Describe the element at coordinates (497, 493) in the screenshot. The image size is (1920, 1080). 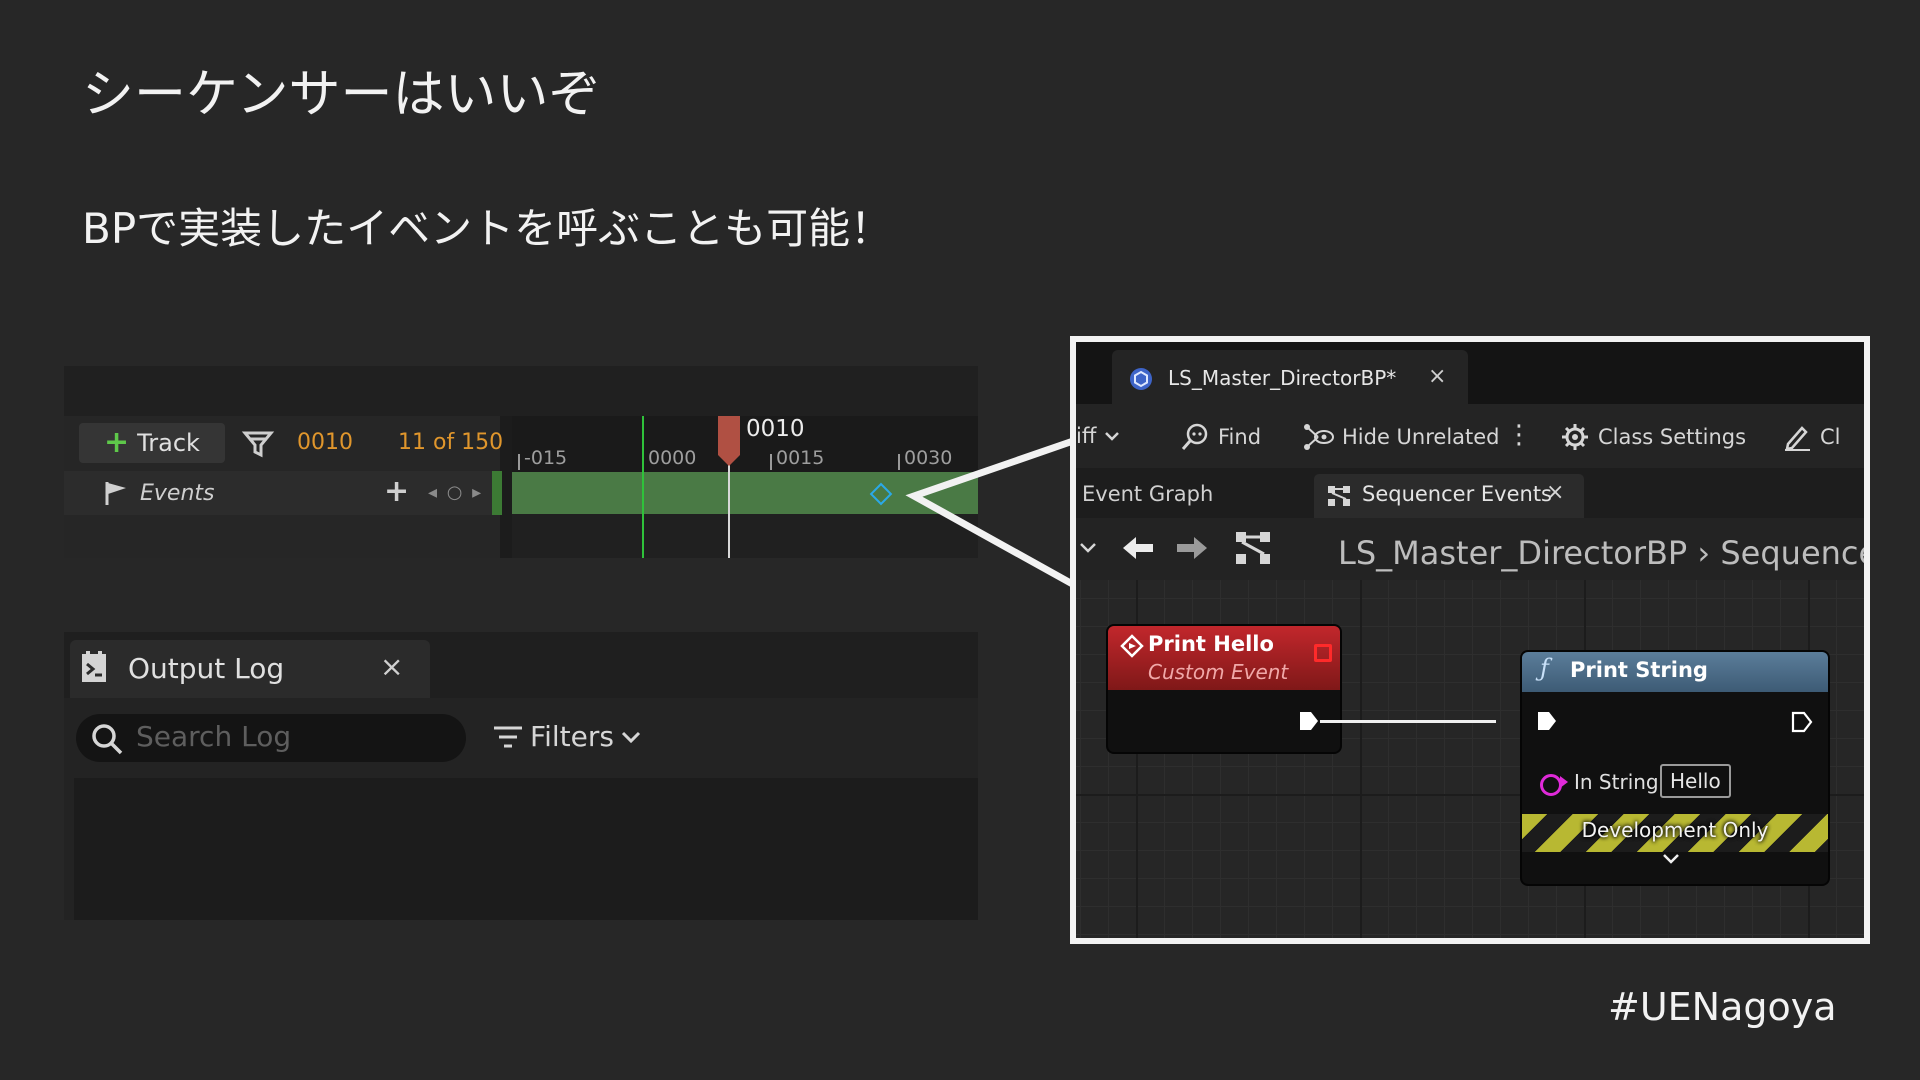
I see `track-color-strip` at that location.